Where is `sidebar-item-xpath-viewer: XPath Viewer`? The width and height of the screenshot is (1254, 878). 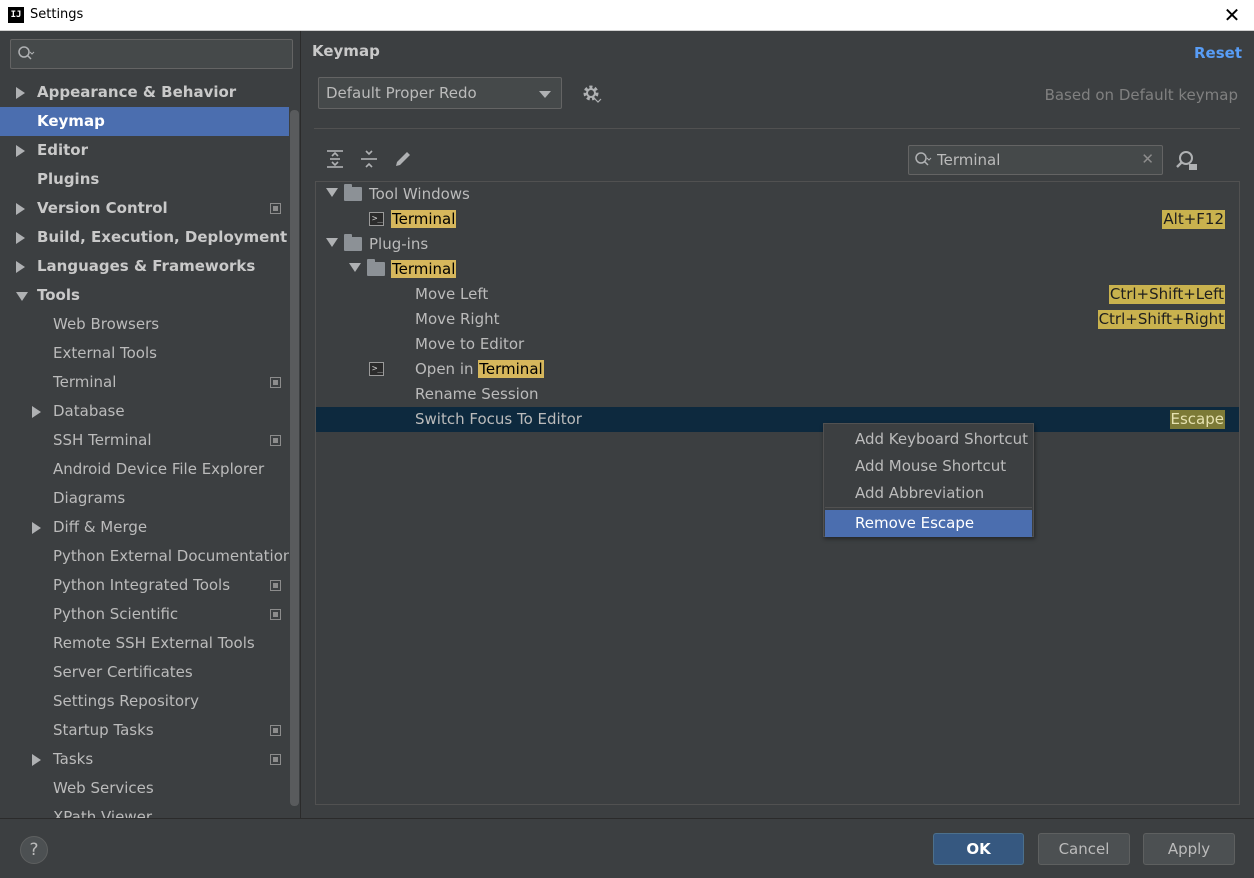
sidebar-item-xpath-viewer: XPath Viewer is located at coordinates (144, 810).